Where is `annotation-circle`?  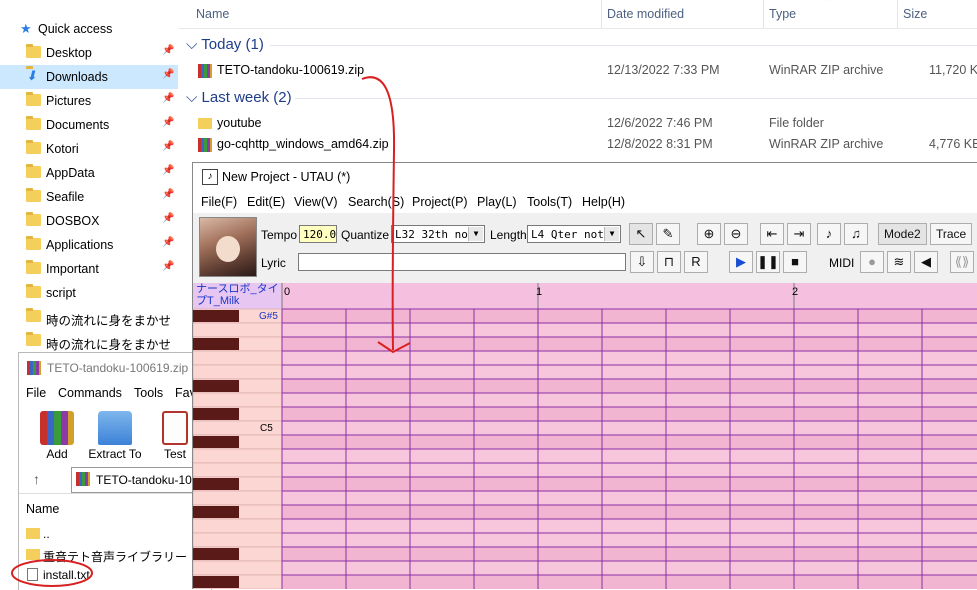 annotation-circle is located at coordinates (52, 573).